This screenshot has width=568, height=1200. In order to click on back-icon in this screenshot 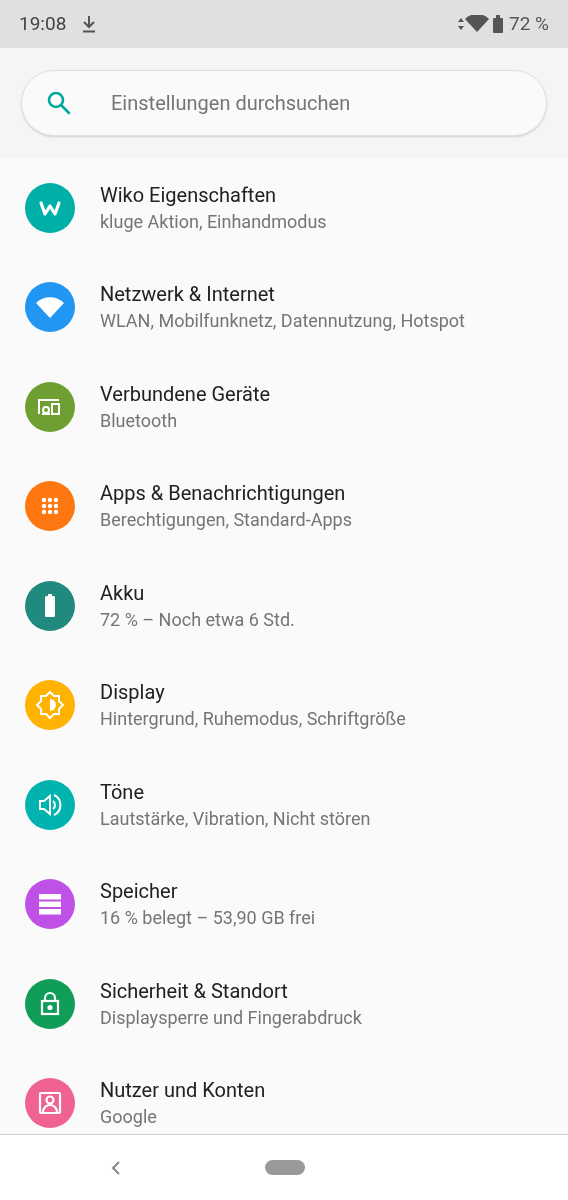, I will do `click(116, 1167)`.